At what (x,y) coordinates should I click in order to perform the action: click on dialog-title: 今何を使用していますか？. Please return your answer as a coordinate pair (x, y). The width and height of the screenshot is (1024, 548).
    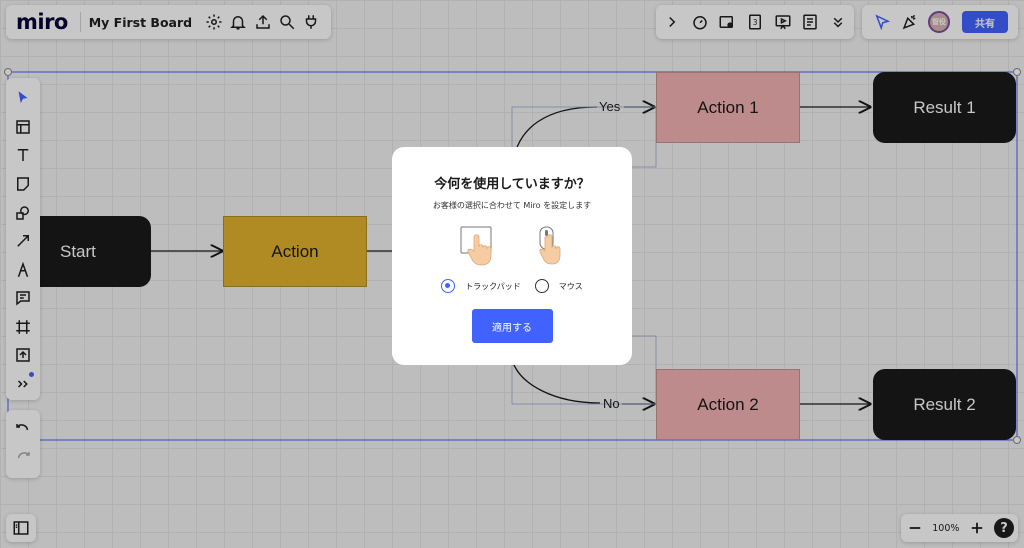
    Looking at the image, I should click on (512, 184).